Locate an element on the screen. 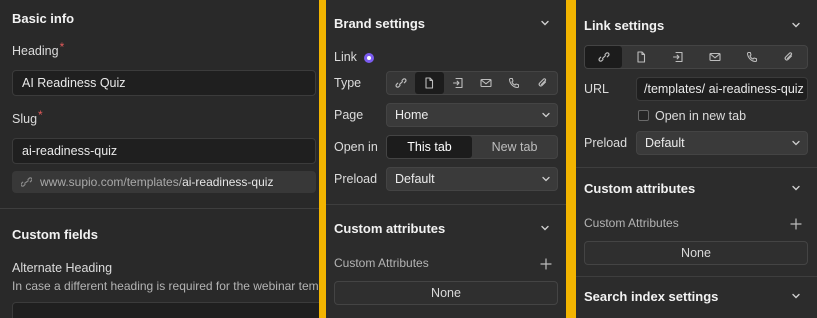 The image size is (817, 318). basic-info-title: Basic info is located at coordinates (43, 18).